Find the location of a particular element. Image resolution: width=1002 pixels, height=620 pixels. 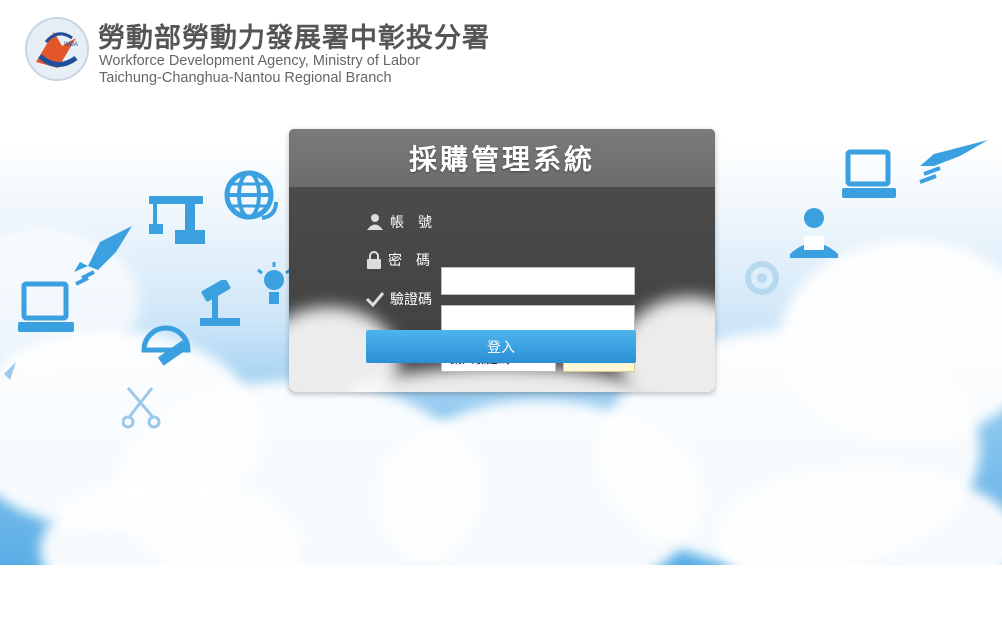

agency-title-chinese: 勞動部勞動力發展署中彰投分署 is located at coordinates (294, 38).